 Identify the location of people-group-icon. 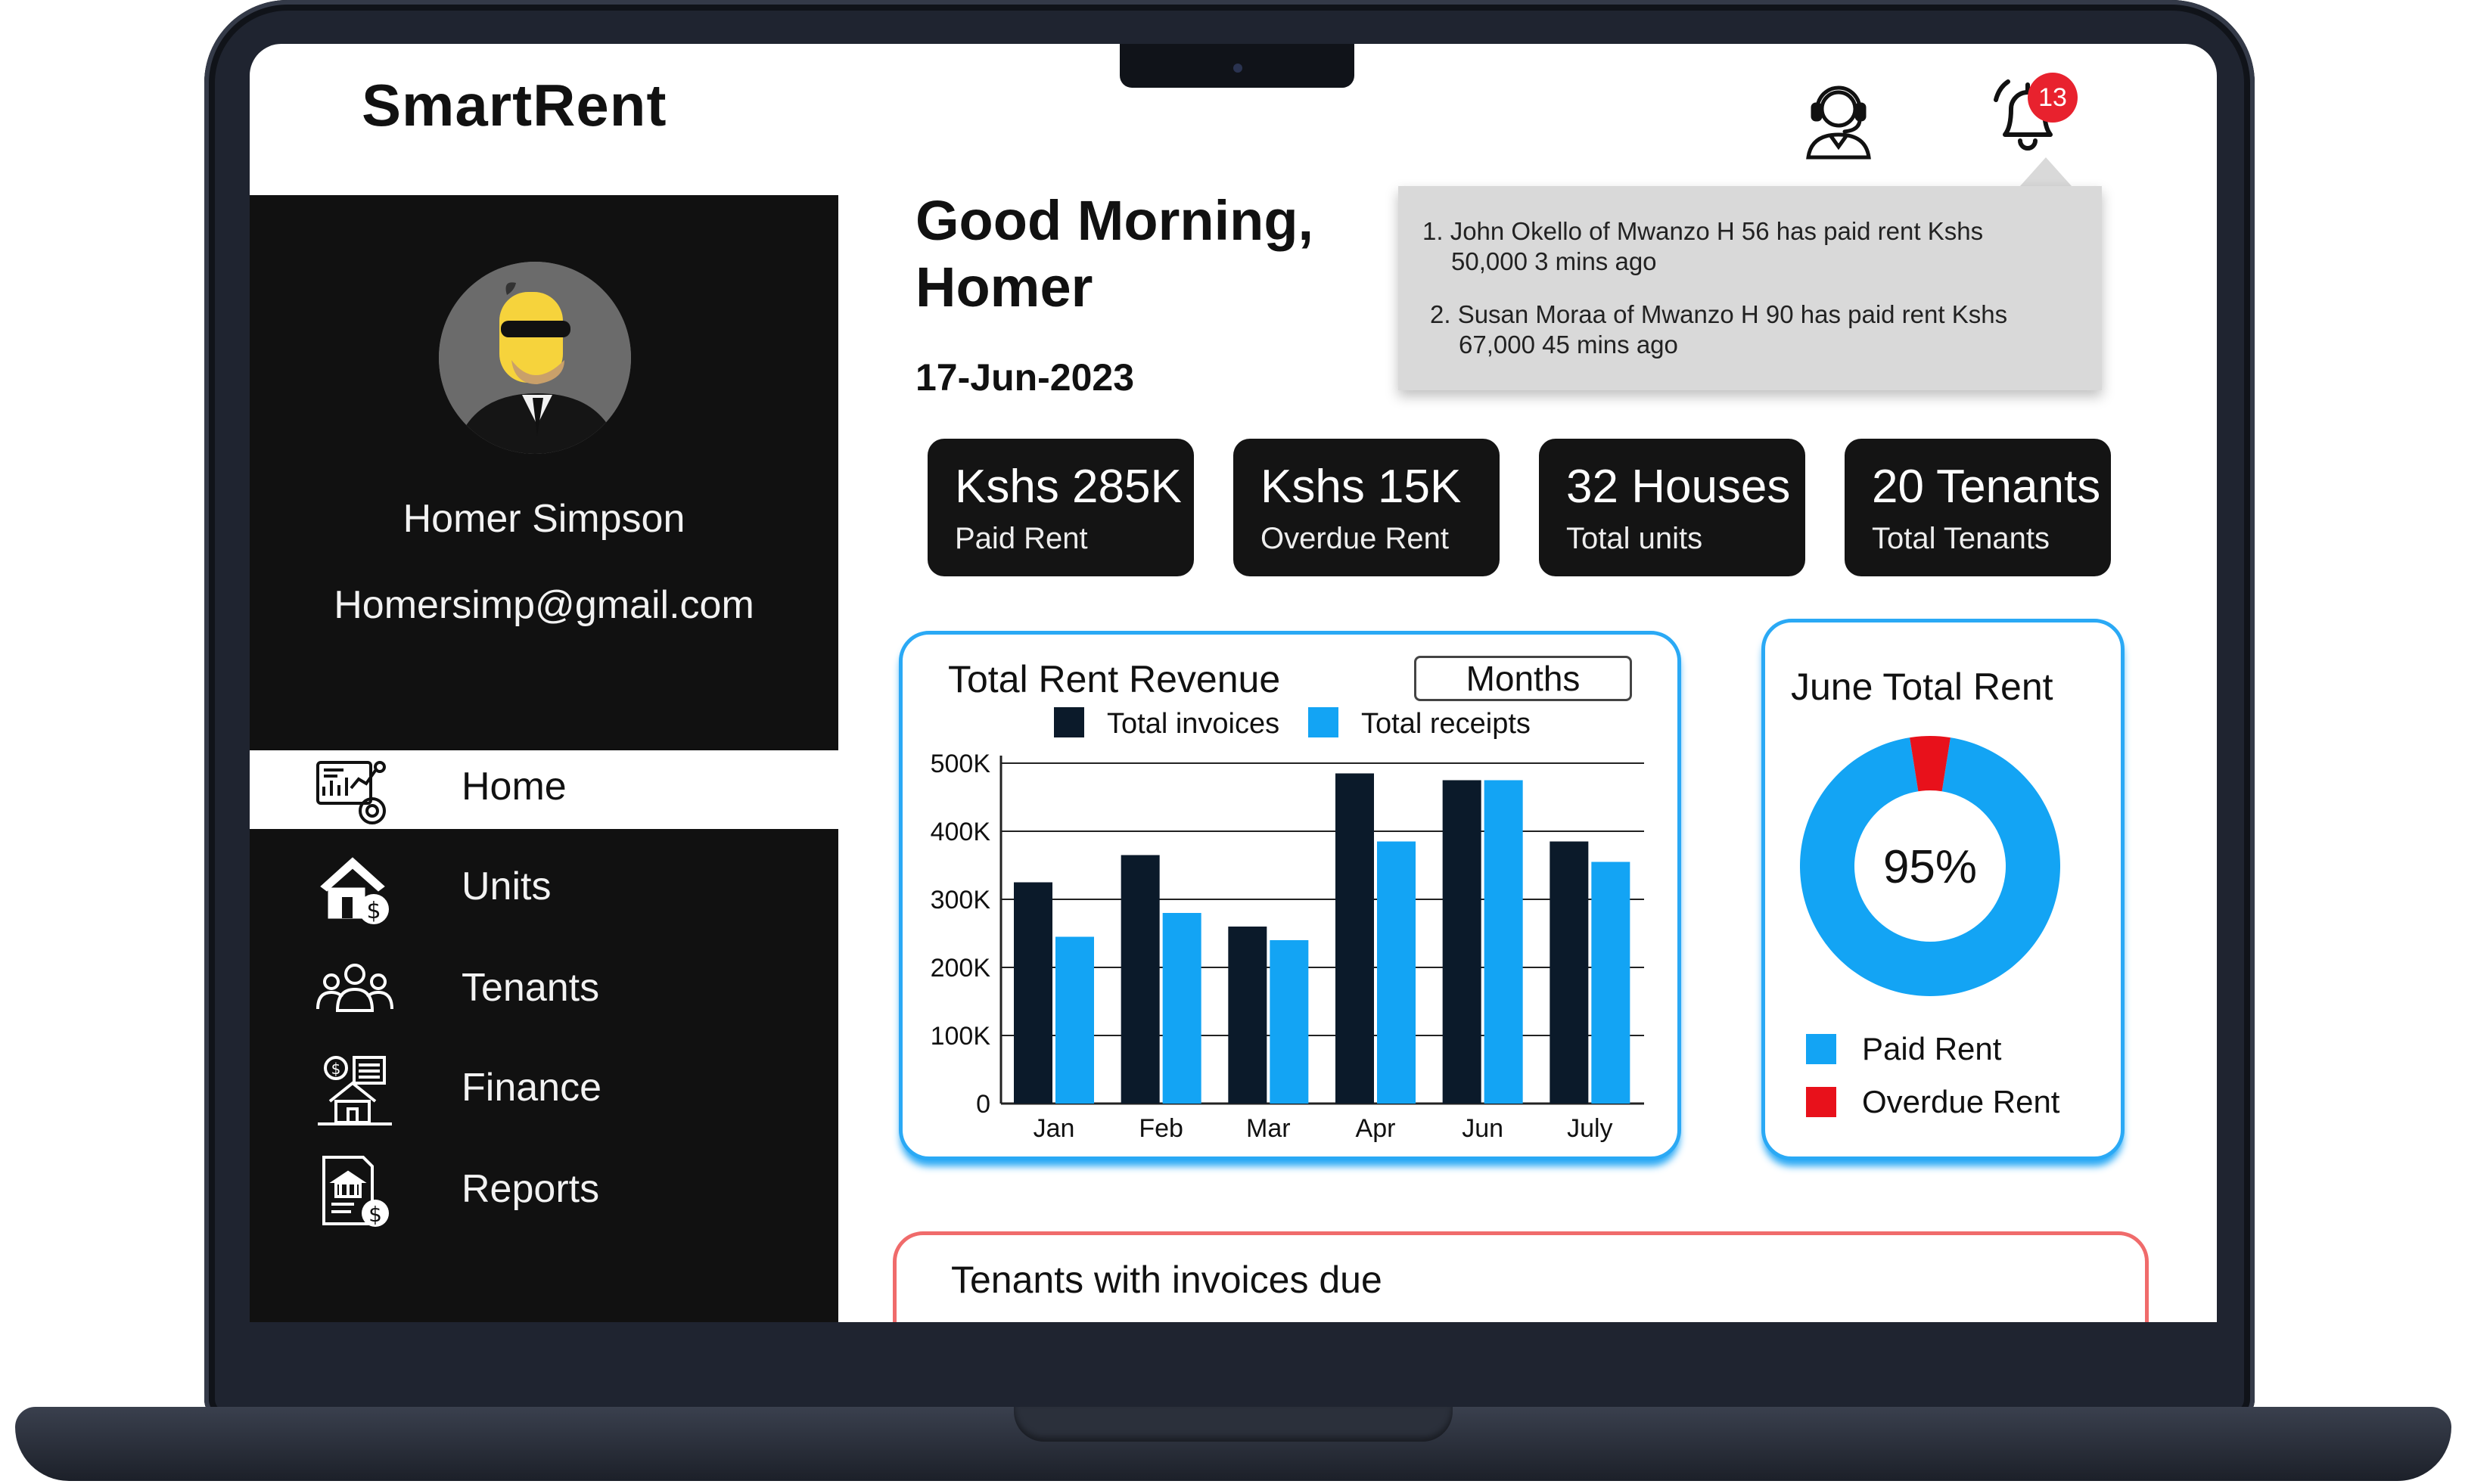
(354, 988).